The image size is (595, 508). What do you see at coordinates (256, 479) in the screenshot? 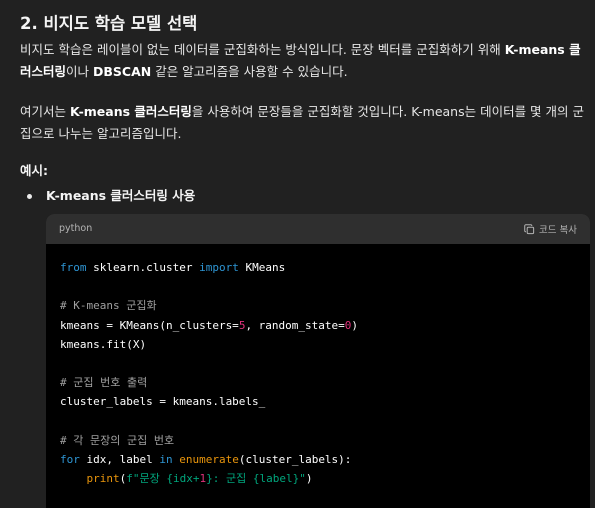
I see `code-token-string: }: 군집 {label}"` at bounding box center [256, 479].